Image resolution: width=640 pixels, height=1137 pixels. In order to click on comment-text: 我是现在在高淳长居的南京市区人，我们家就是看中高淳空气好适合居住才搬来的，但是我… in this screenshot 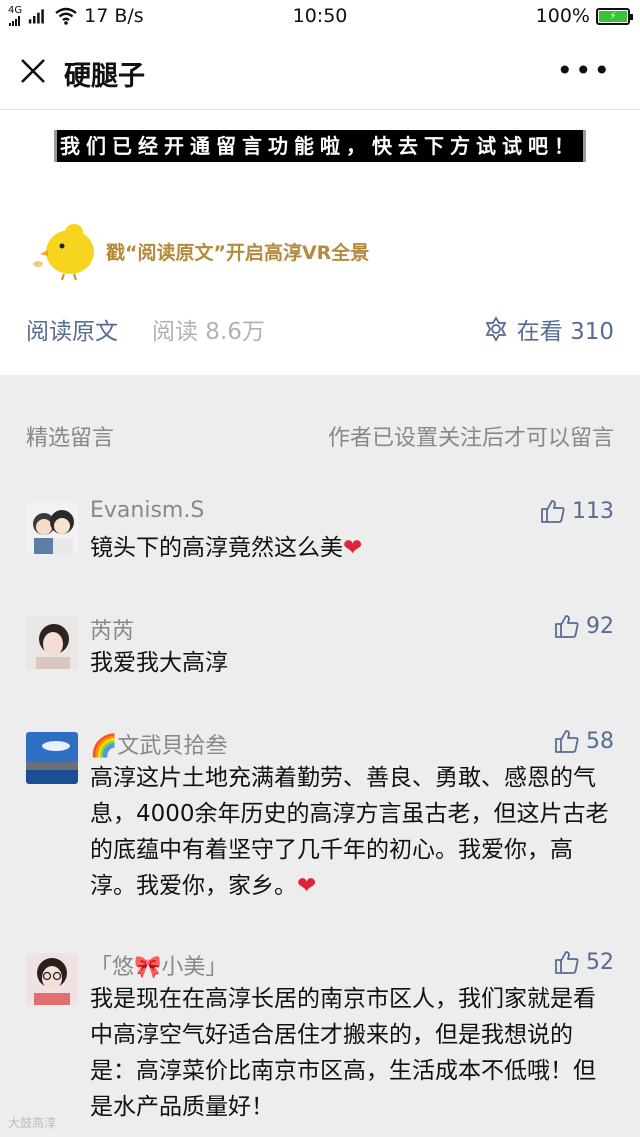, I will do `click(352, 1053)`.